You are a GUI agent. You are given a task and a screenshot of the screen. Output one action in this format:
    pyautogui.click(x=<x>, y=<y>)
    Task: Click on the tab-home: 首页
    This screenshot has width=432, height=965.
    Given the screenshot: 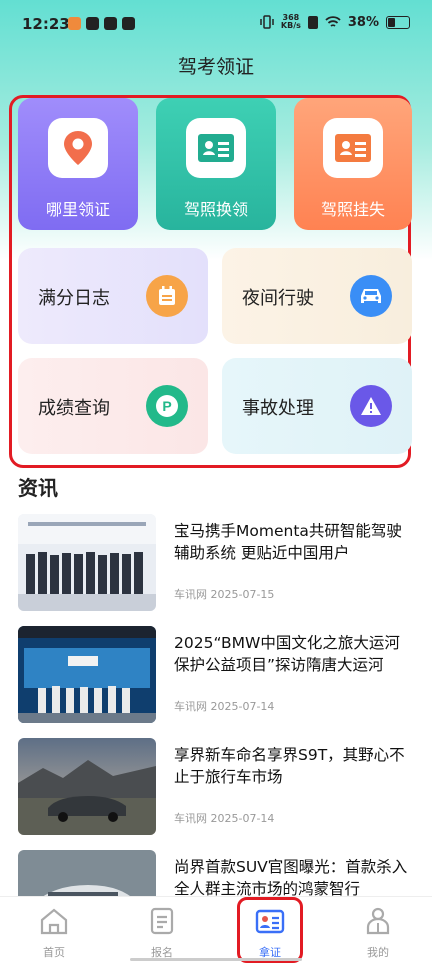 What is the action you would take?
    pyautogui.click(x=54, y=932)
    